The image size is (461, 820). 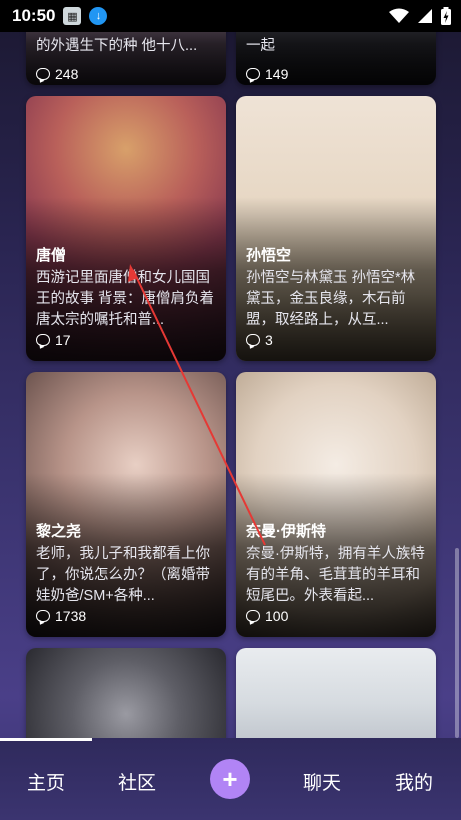 What do you see at coordinates (51, 255) in the screenshot?
I see `card-name: 唐僧` at bounding box center [51, 255].